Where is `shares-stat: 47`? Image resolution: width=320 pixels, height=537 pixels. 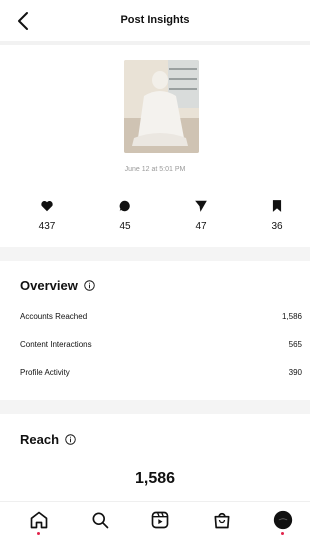 shares-stat: 47 is located at coordinates (201, 215).